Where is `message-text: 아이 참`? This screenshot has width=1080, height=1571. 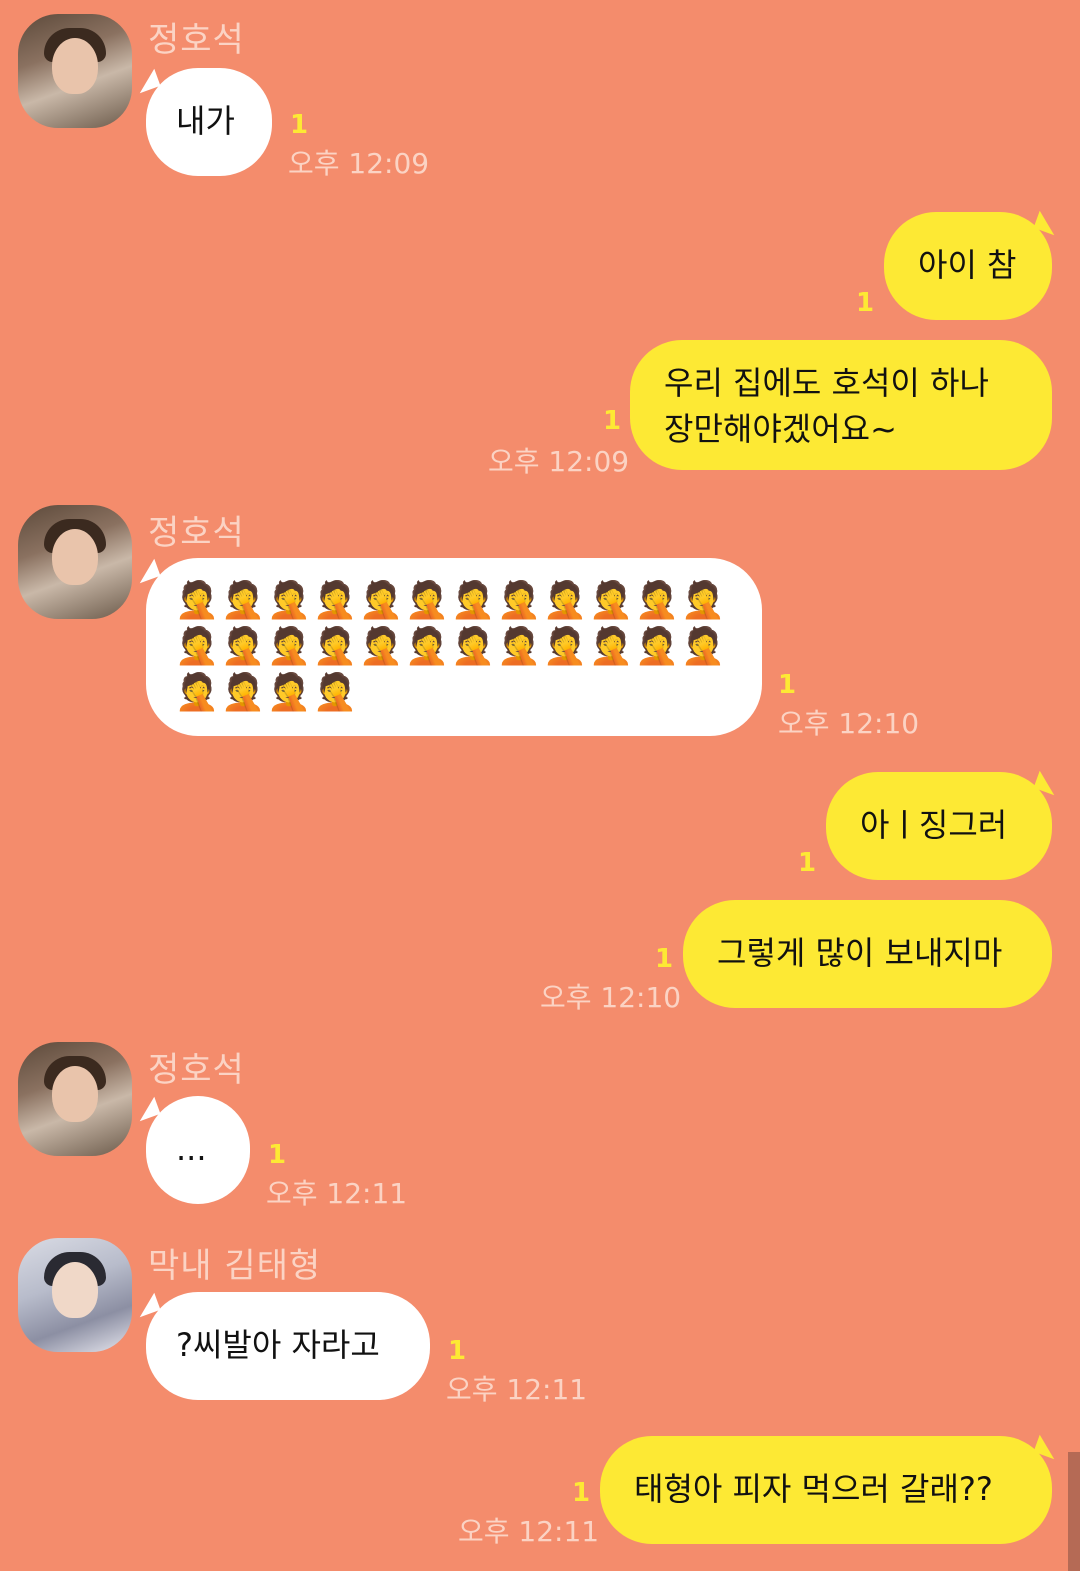
message-text: 아이 참 is located at coordinates (967, 265).